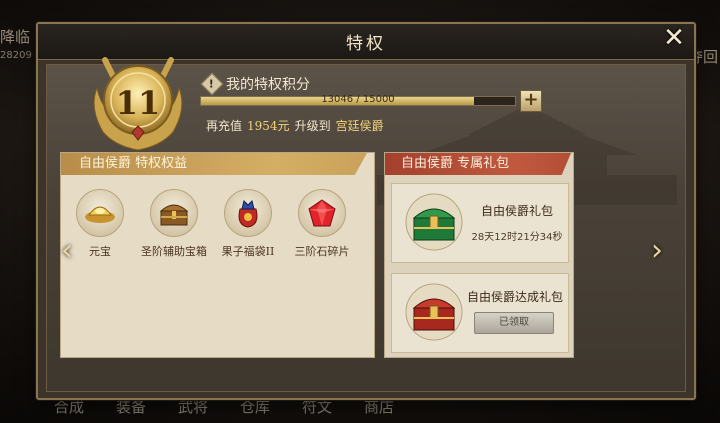 The image size is (720, 423). I want to click on benefit-label: 果子福袋II, so click(248, 251).